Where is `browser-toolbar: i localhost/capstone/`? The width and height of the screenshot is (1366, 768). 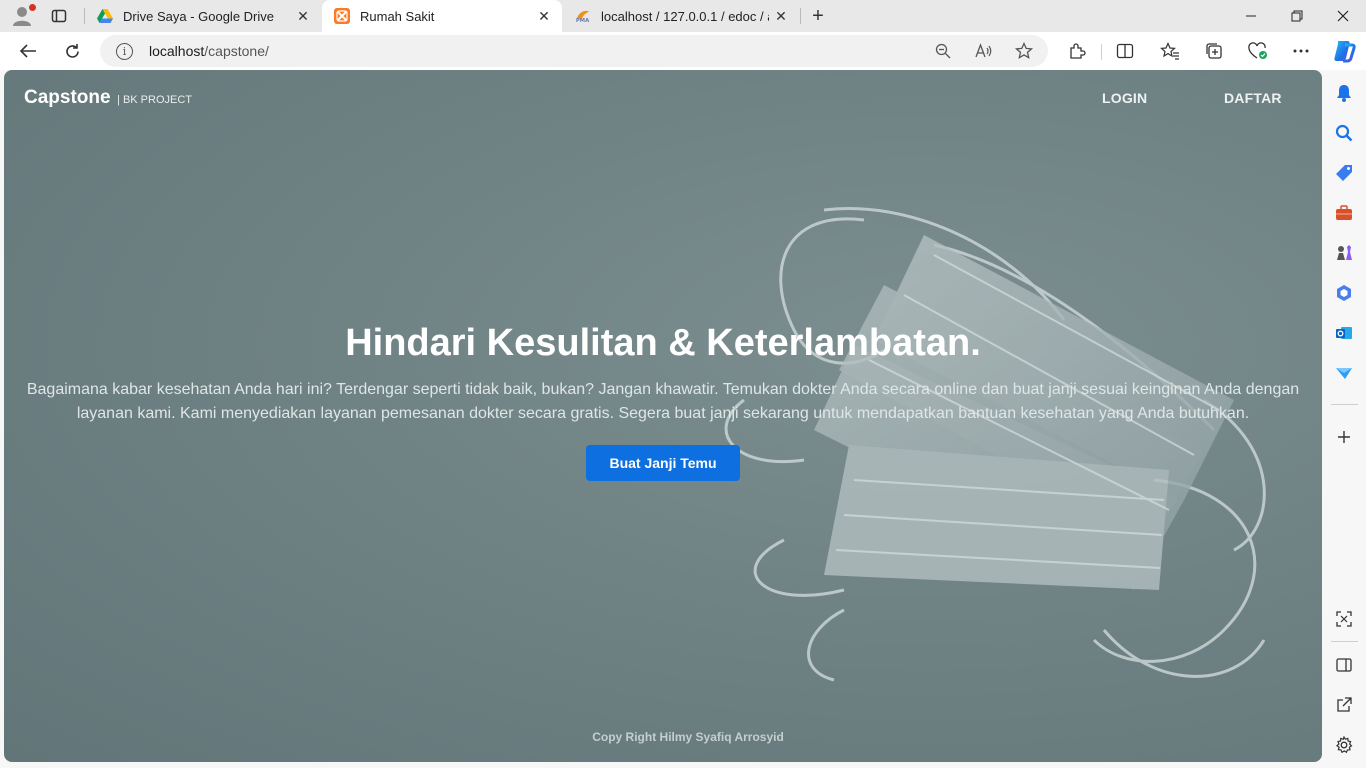
browser-toolbar: i localhost/capstone/ is located at coordinates (683, 51).